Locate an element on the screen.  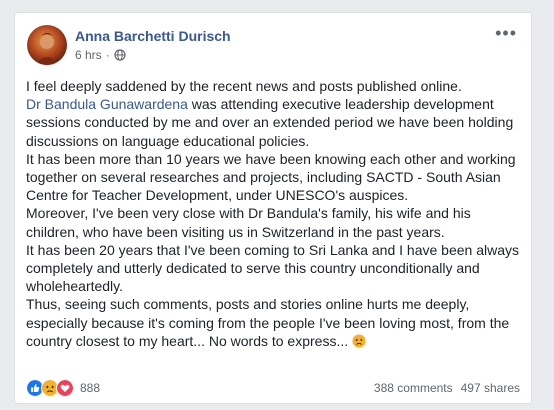
more-dots-icon: ••• is located at coordinates (506, 33).